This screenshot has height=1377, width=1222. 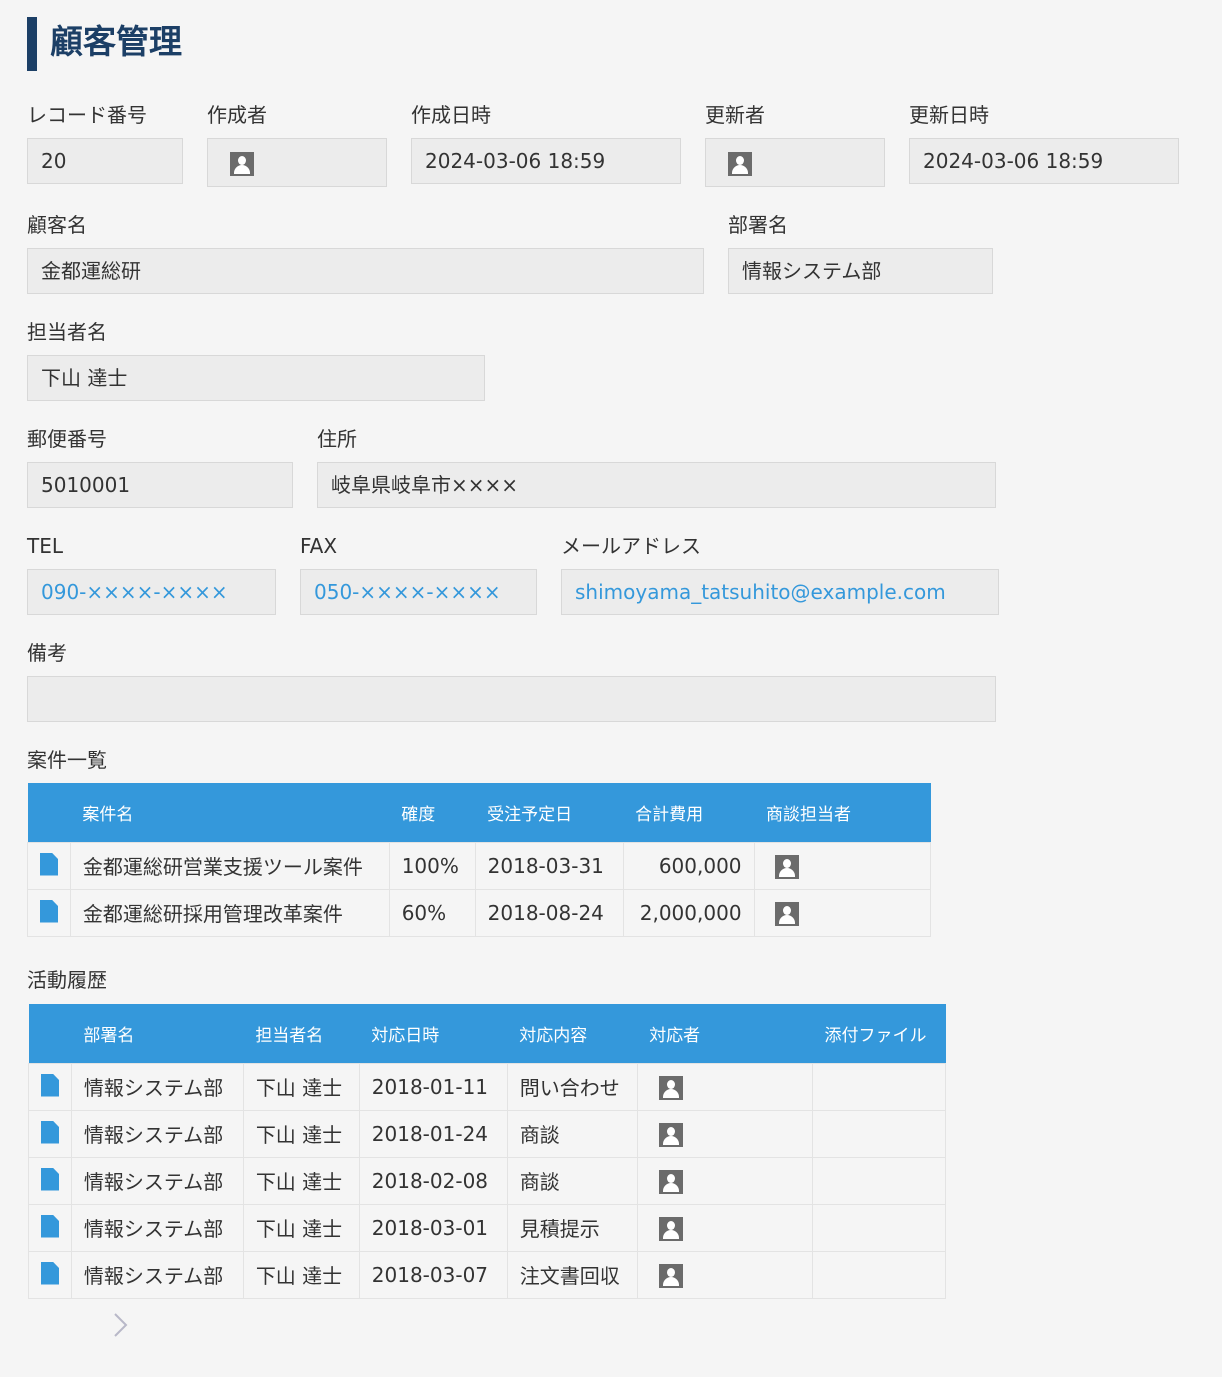 What do you see at coordinates (365, 271) in the screenshot?
I see `customer-name-field: 金都運総研` at bounding box center [365, 271].